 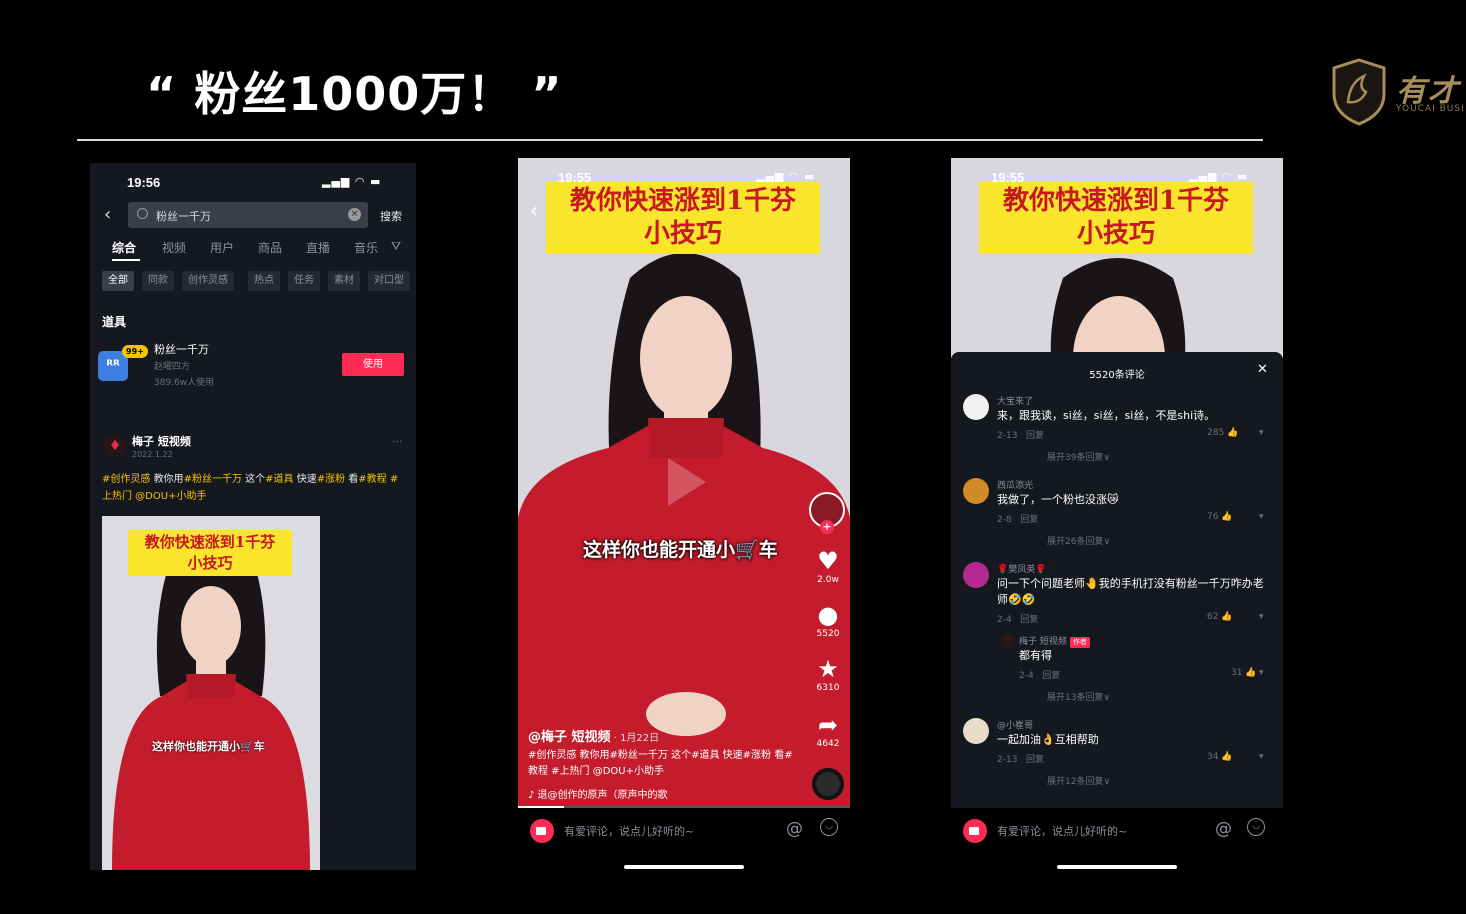 What do you see at coordinates (128, 479) in the screenshot?
I see `hashtag: #创作灵感` at bounding box center [128, 479].